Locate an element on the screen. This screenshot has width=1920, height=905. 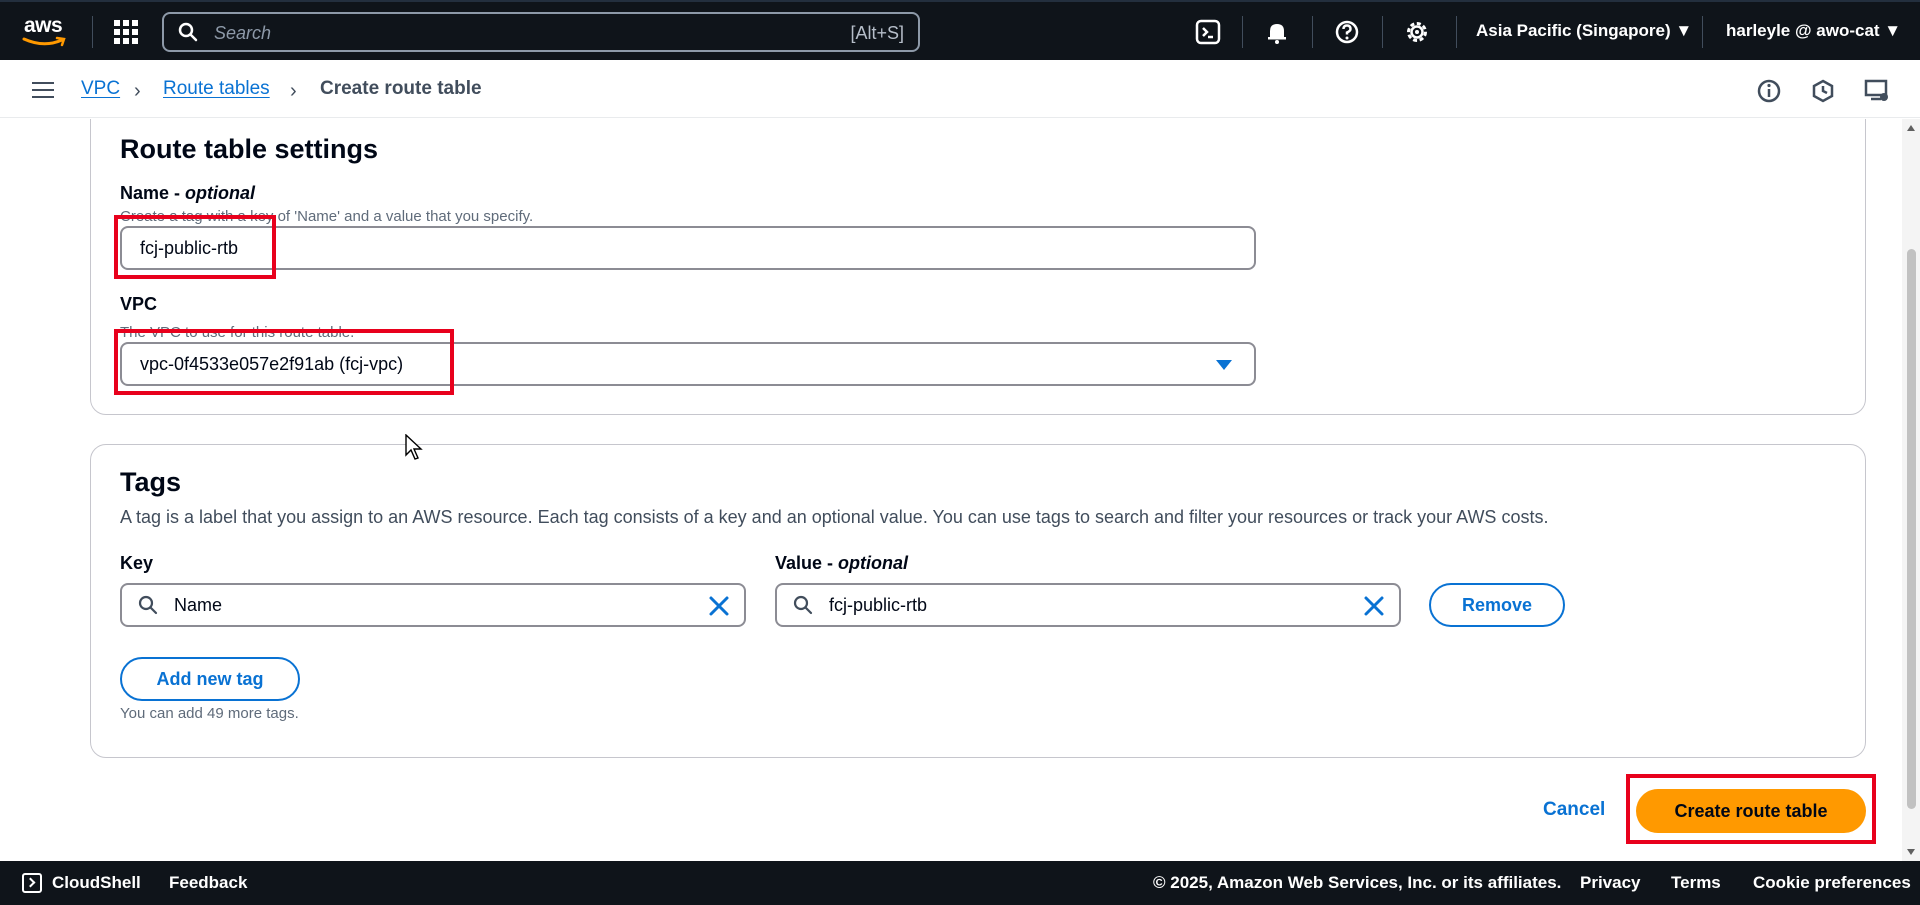
tag-value-value: fcj-public-rtb is located at coordinates (878, 605).